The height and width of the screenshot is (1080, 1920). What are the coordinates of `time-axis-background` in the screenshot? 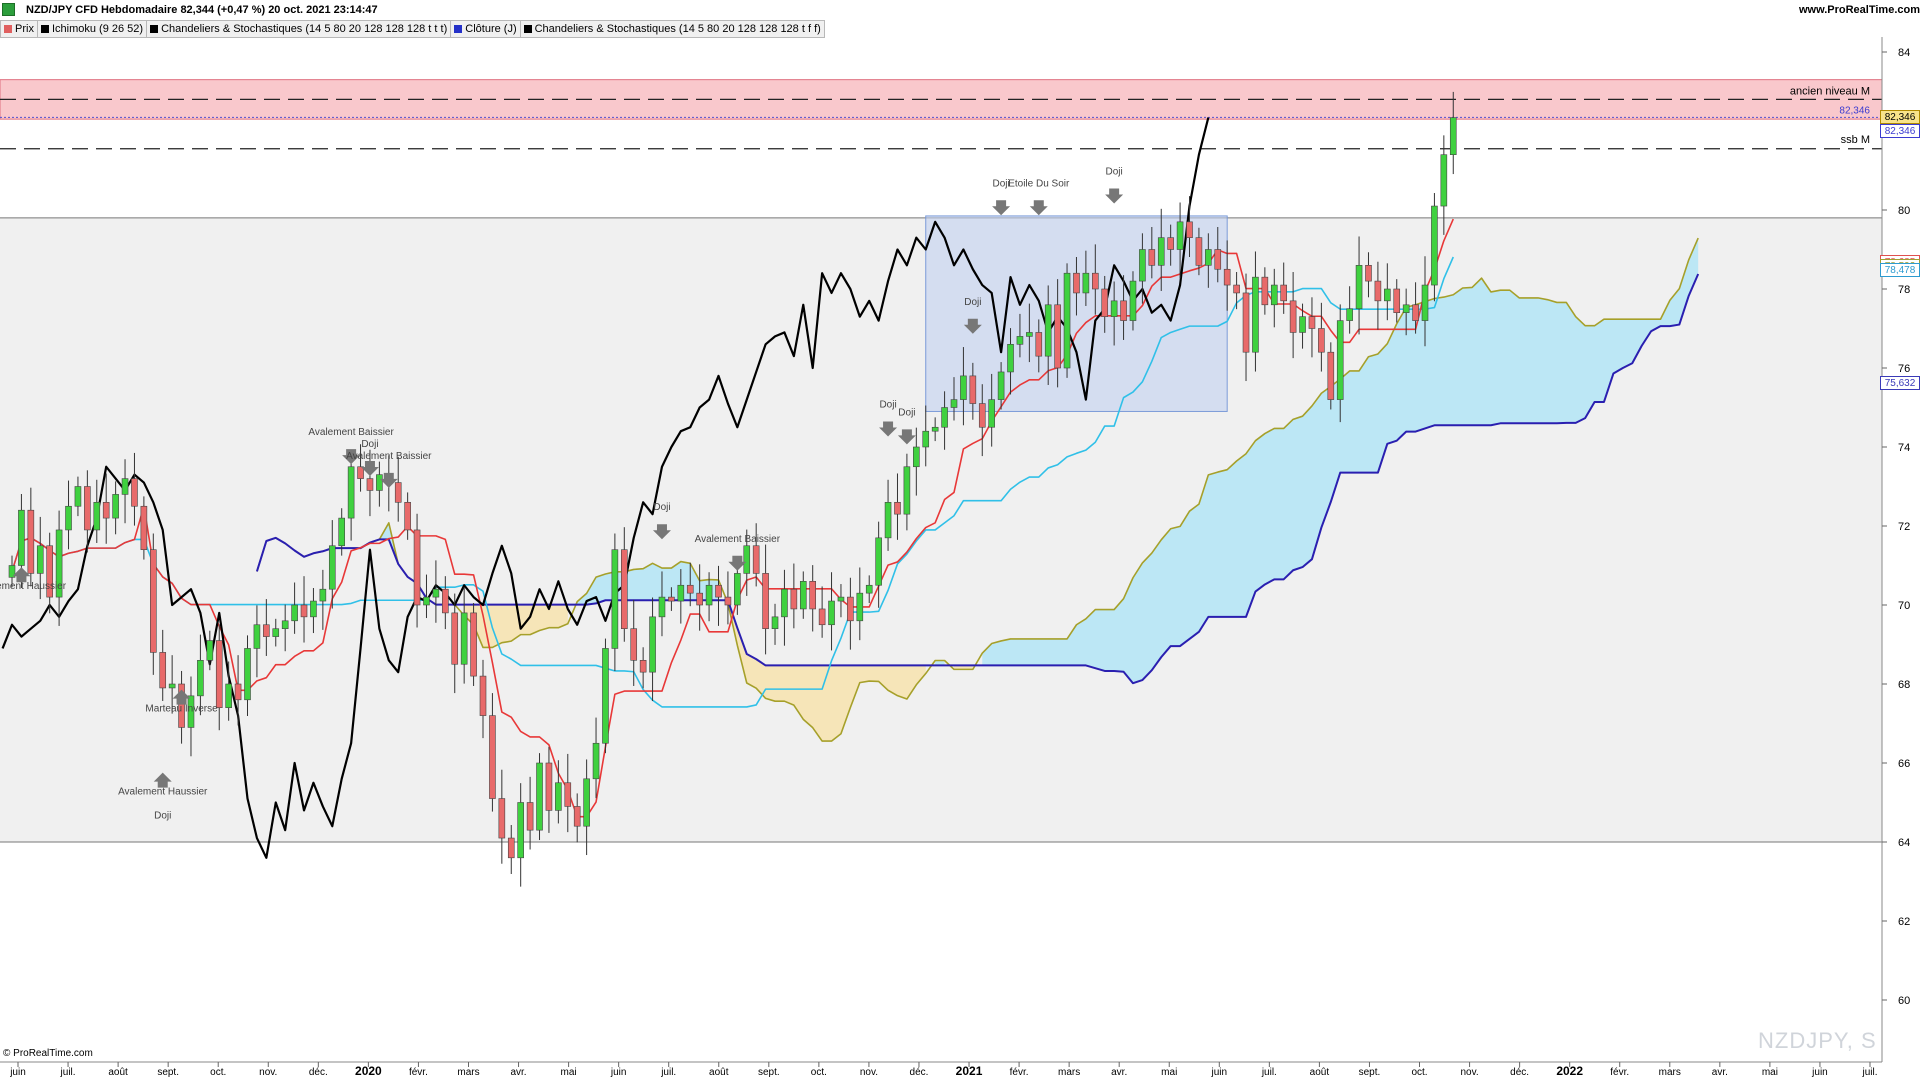 It's located at (941, 1071).